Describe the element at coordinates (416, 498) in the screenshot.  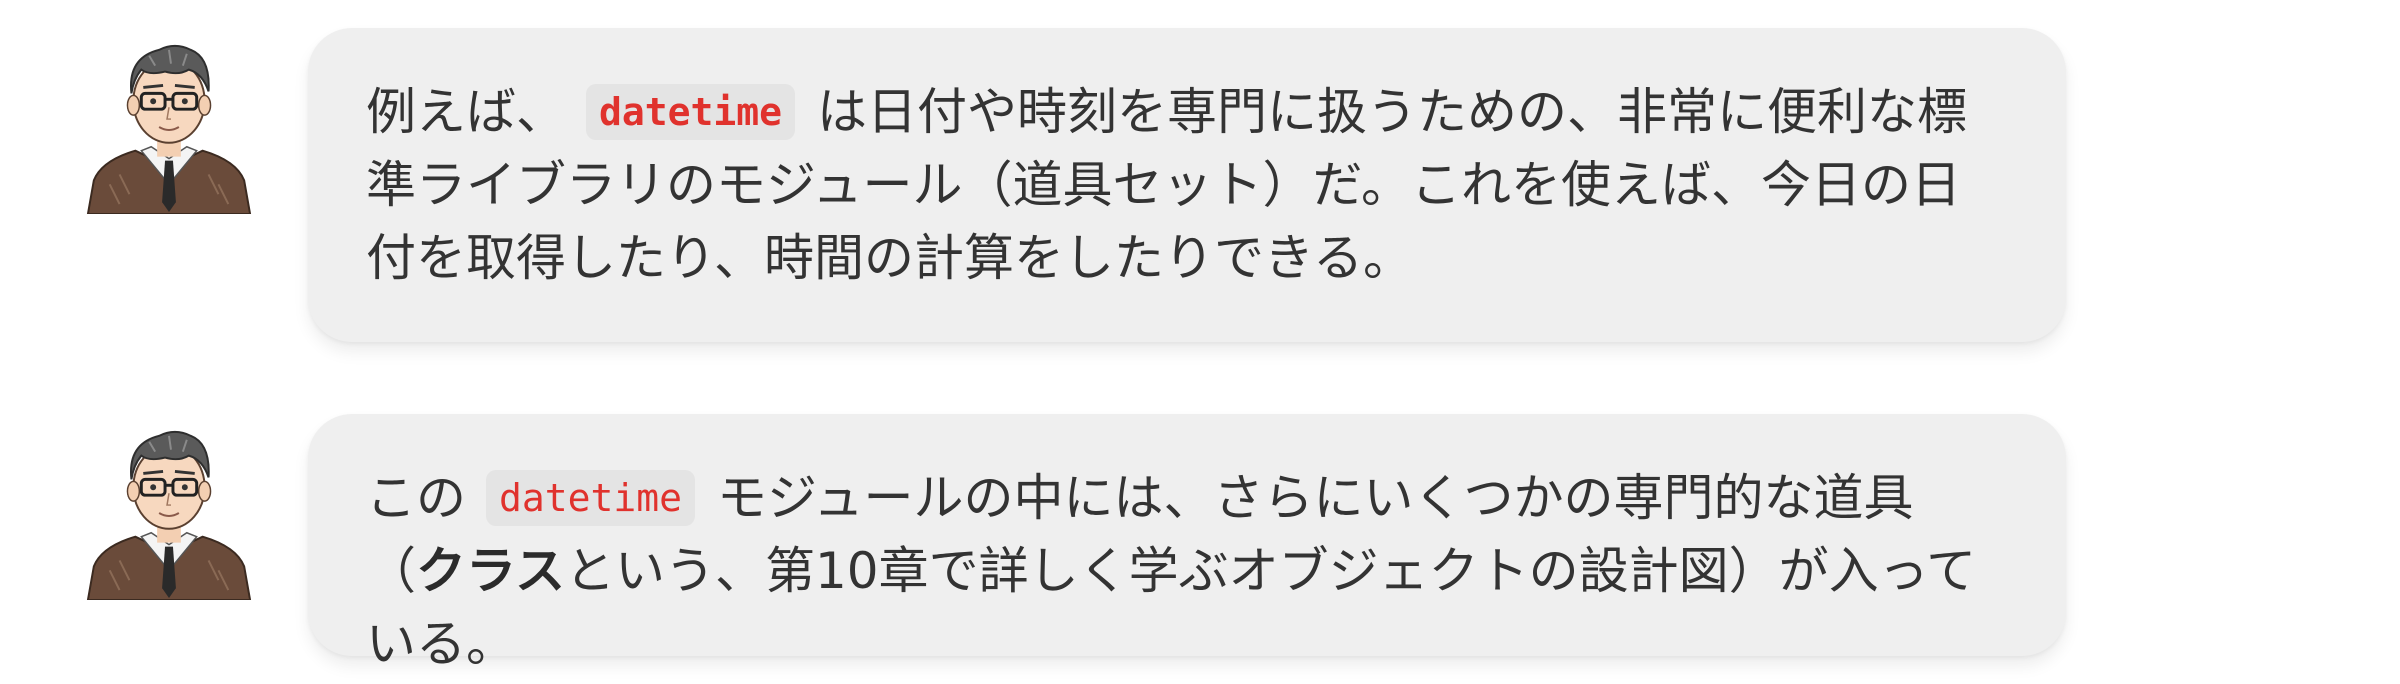
I see `message-text-before: この` at that location.